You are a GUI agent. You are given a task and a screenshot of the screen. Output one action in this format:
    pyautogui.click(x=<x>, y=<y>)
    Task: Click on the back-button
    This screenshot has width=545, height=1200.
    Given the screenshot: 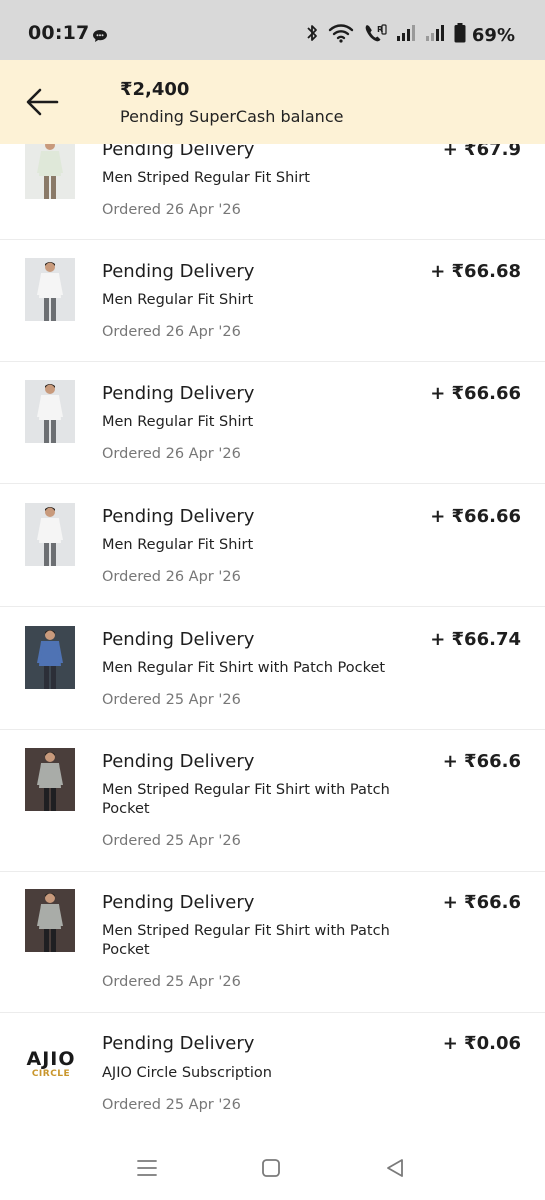 What is the action you would take?
    pyautogui.click(x=42, y=102)
    